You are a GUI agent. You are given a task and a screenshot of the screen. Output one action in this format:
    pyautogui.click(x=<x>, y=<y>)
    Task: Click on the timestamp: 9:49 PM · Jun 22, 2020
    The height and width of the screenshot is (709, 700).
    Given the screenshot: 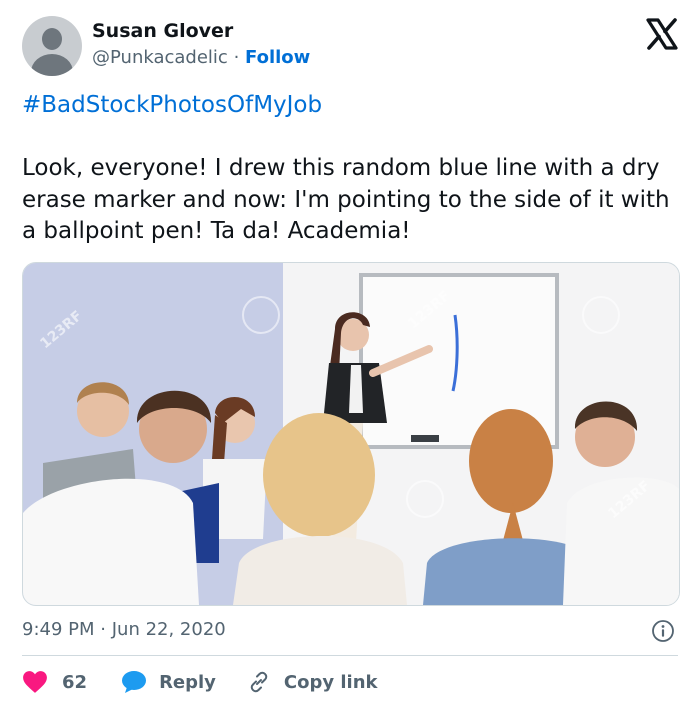 What is the action you would take?
    pyautogui.click(x=124, y=629)
    